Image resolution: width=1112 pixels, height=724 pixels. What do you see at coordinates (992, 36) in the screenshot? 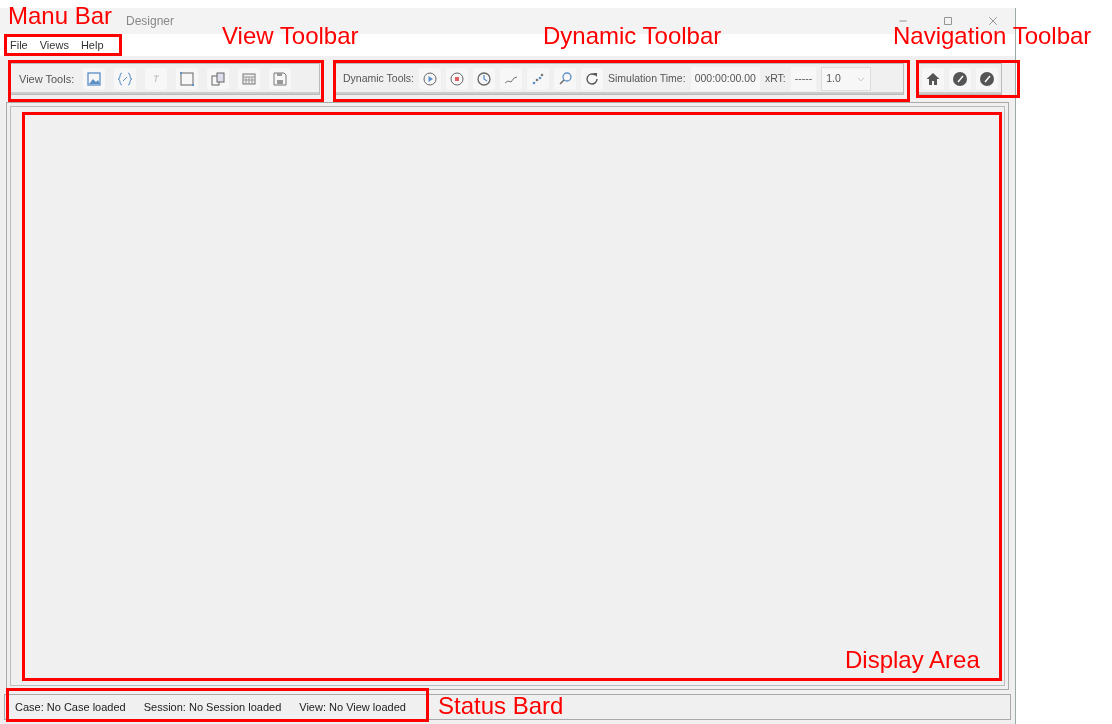
I see `annotation-label: Navigation Toolbar` at bounding box center [992, 36].